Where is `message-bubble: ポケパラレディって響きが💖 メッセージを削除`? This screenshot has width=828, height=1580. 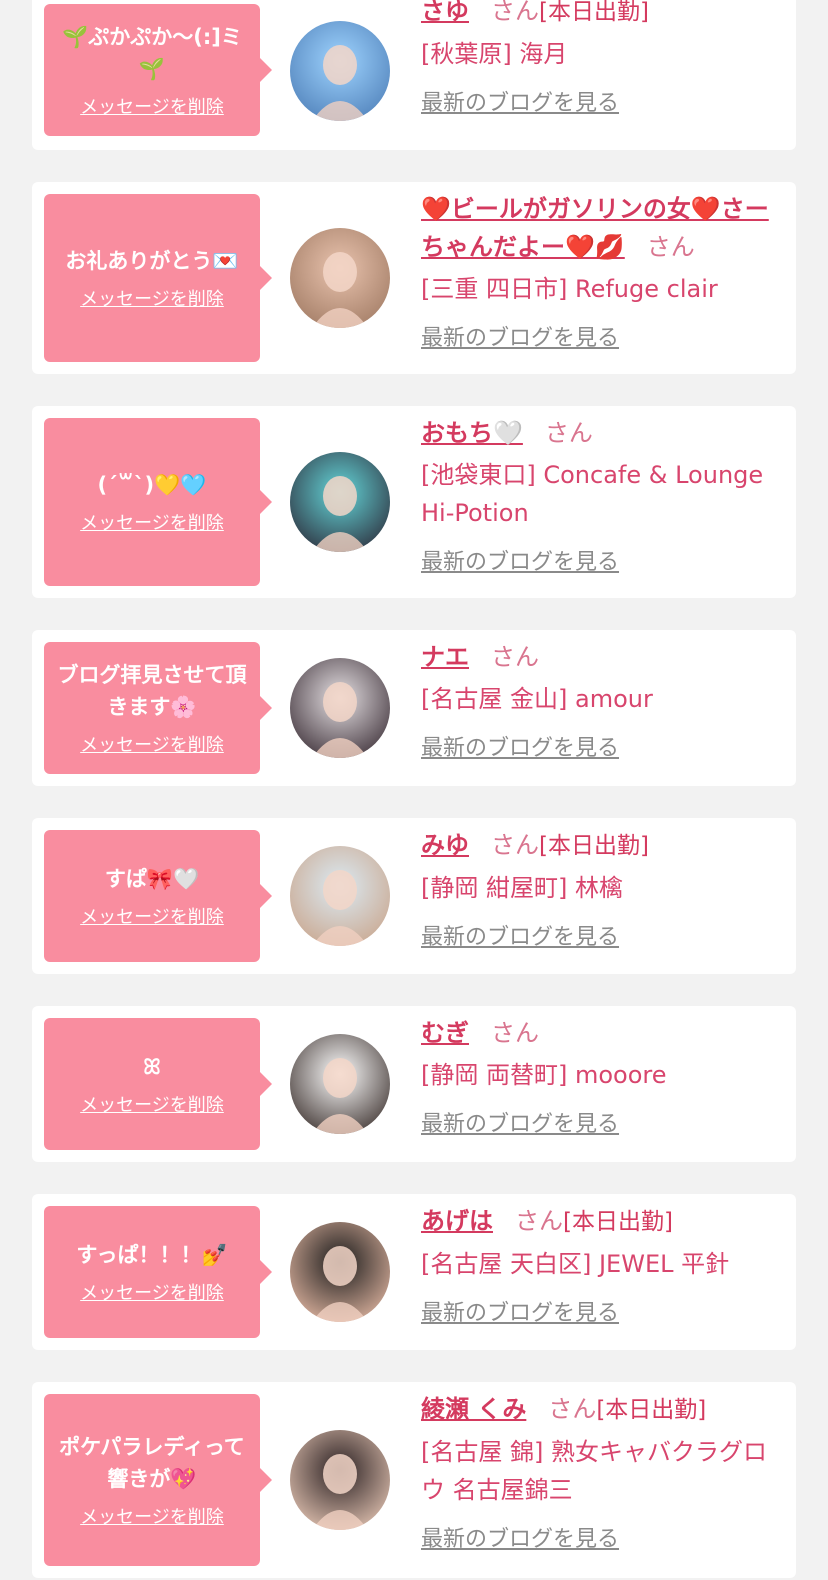 message-bubble: ポケパラレディって響きが💖 メッセージを削除 is located at coordinates (158, 1480).